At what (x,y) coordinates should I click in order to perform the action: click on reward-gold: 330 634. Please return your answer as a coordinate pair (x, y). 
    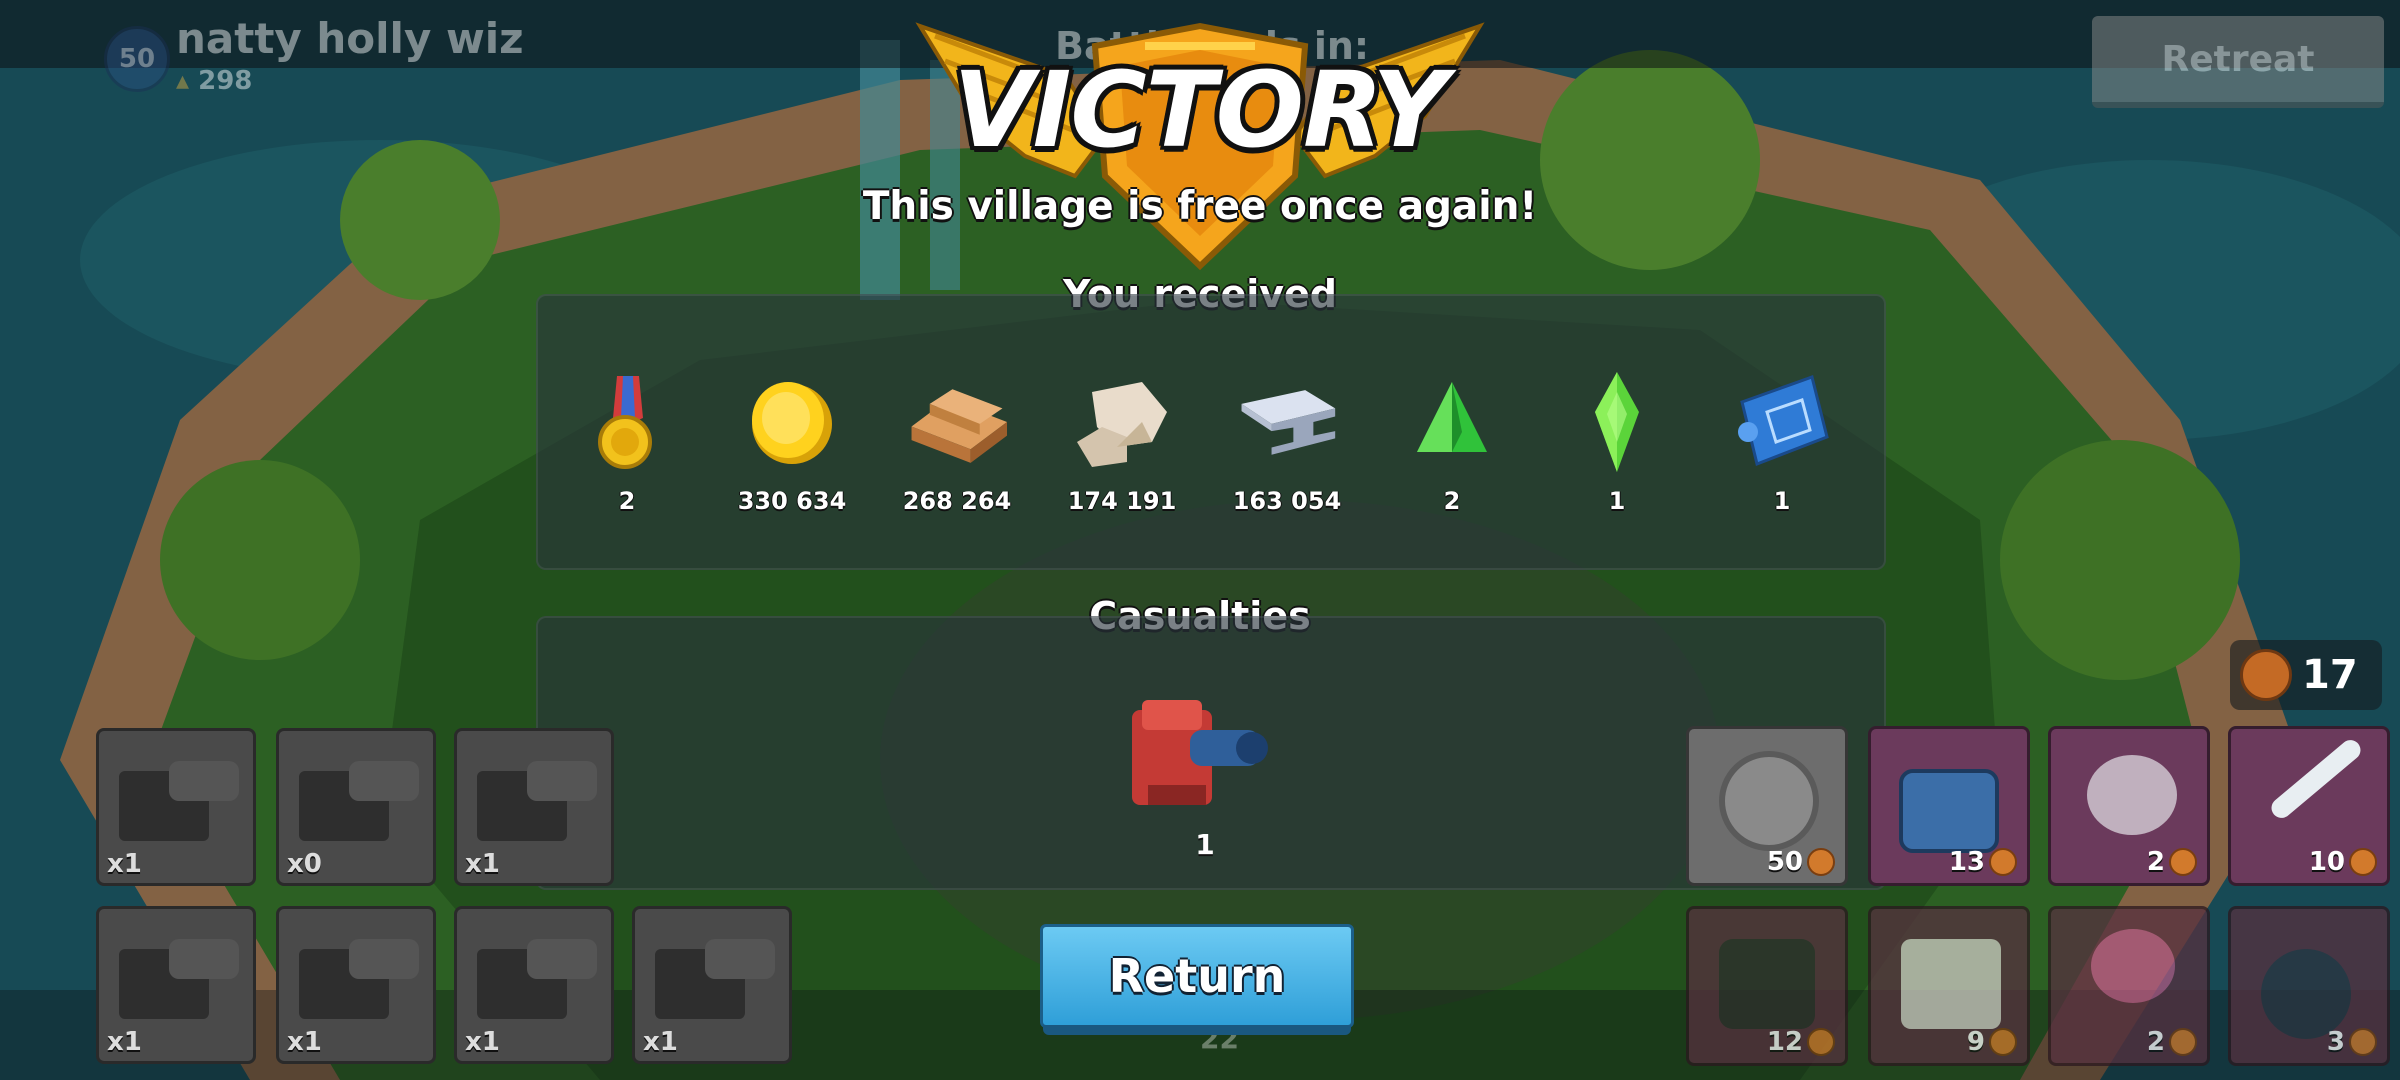
    Looking at the image, I should click on (792, 447).